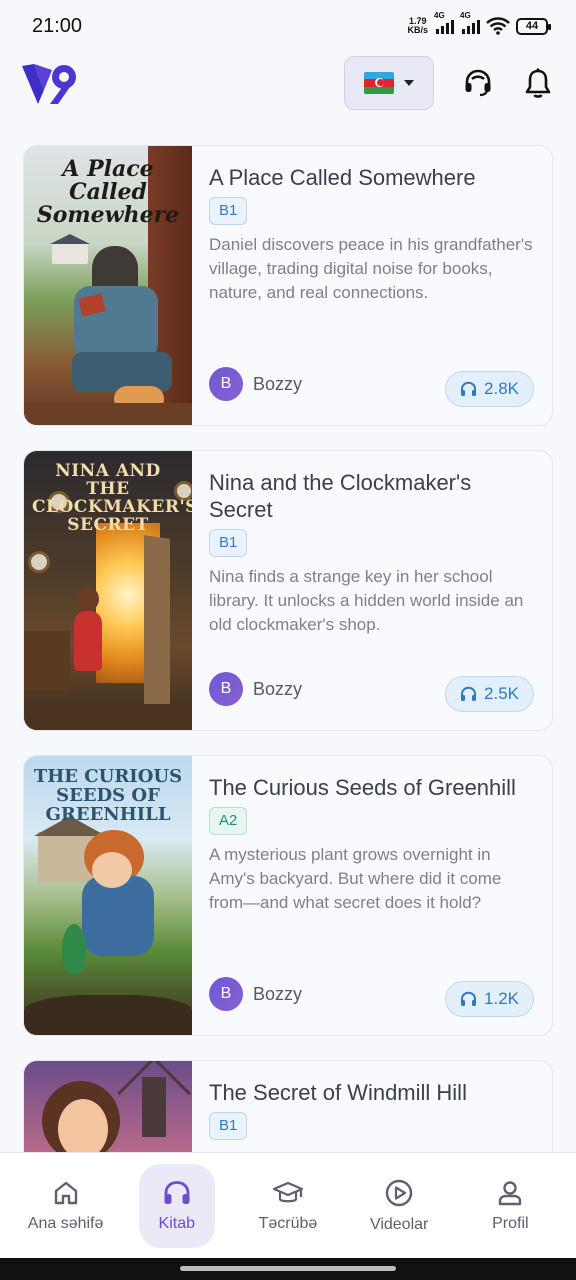  Describe the element at coordinates (510, 1192) in the screenshot. I see `user-icon` at that location.